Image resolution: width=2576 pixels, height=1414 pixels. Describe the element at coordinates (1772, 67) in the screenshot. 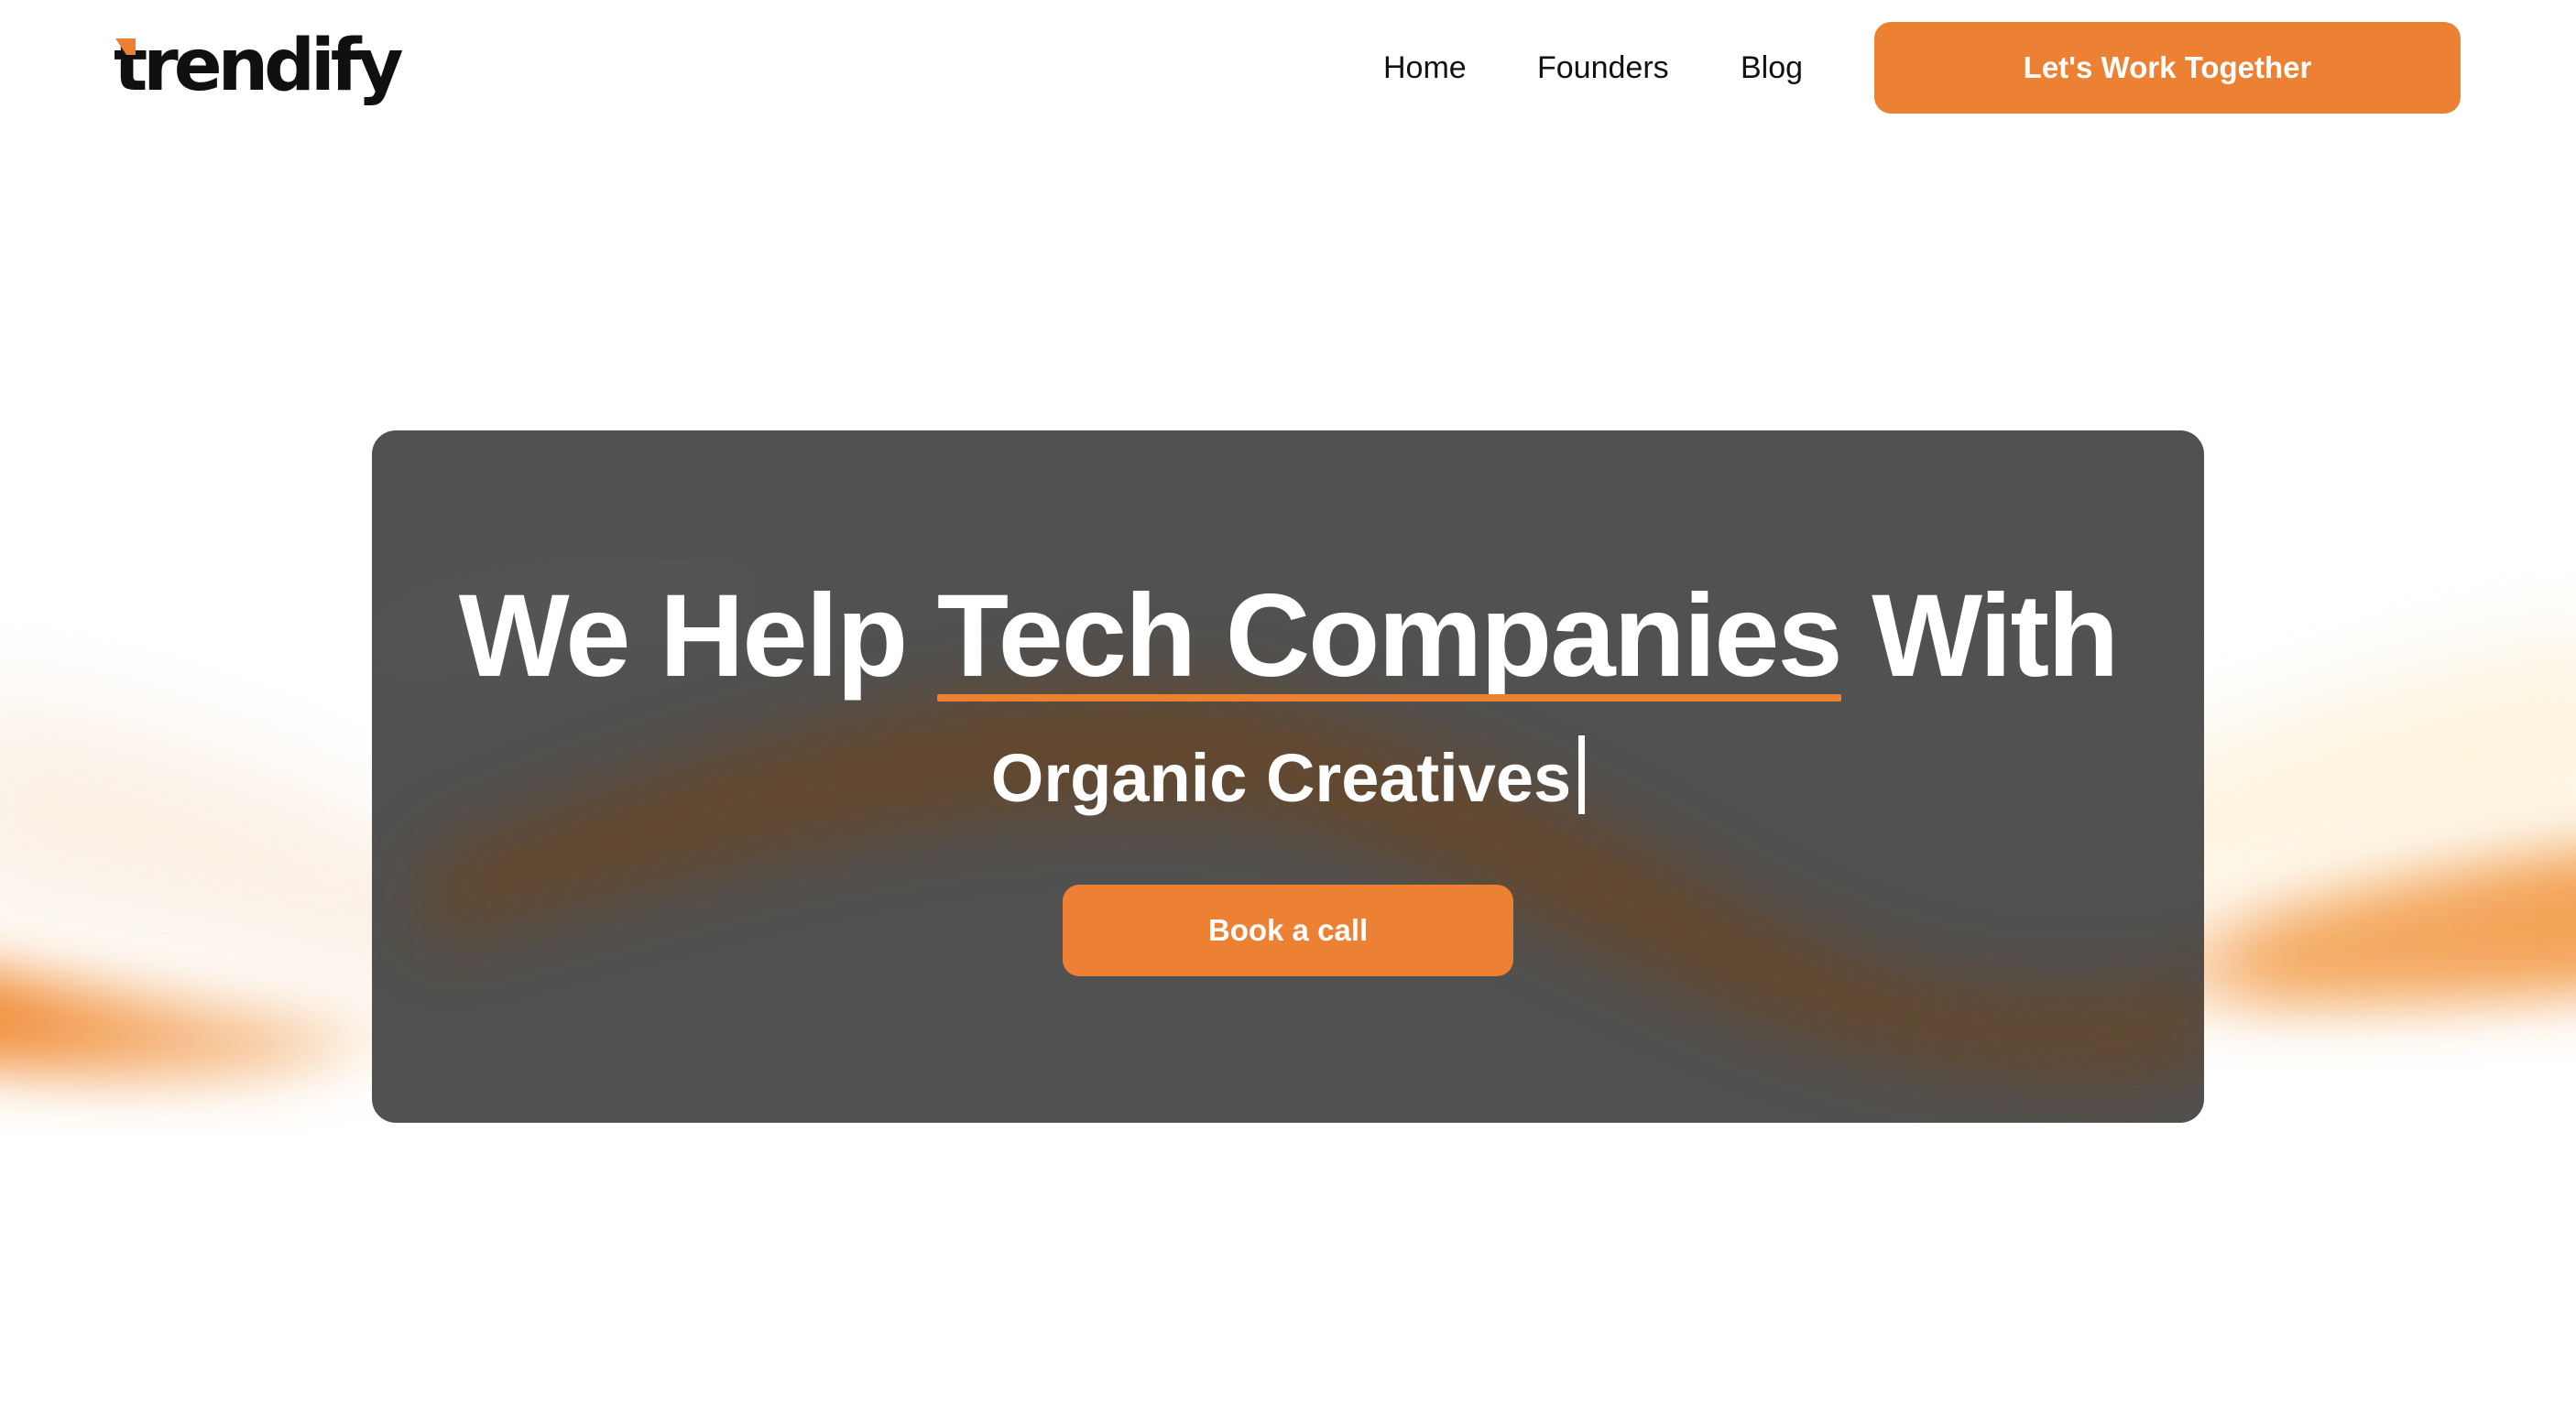

I see `nav-link-blog: Blog` at that location.